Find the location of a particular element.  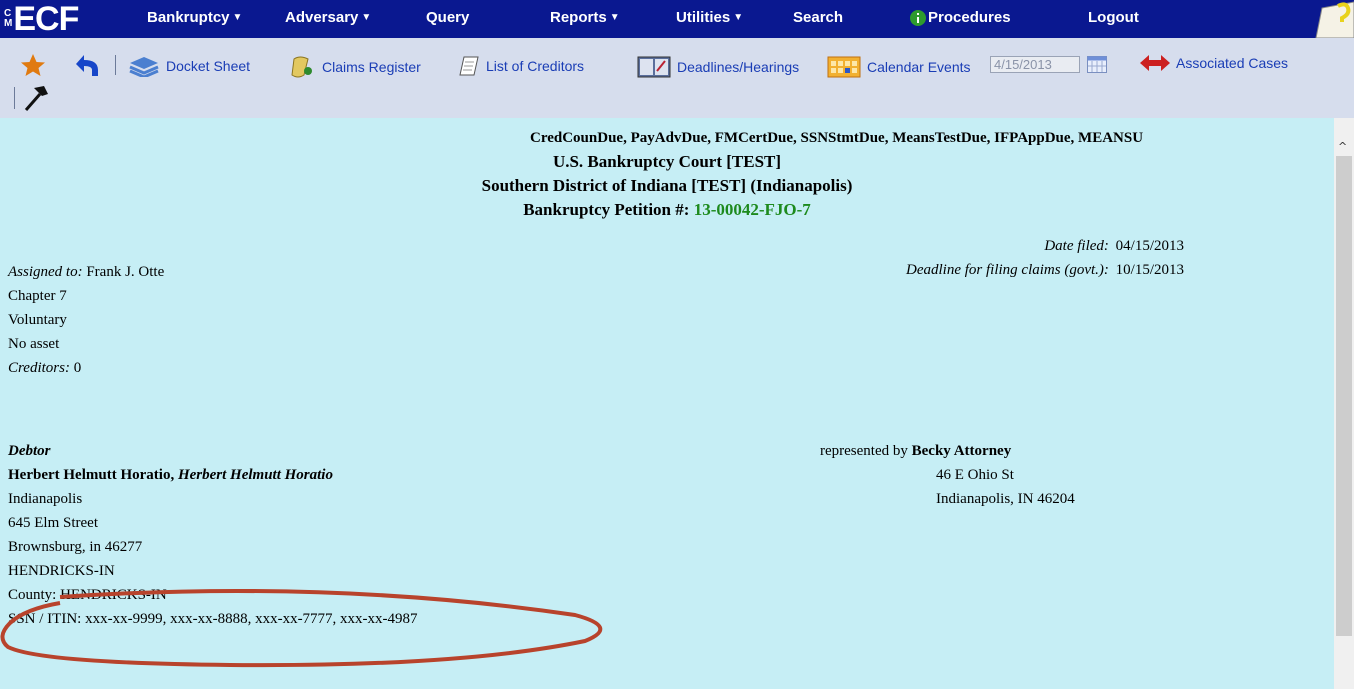

docket-stack-icon is located at coordinates (144, 67).